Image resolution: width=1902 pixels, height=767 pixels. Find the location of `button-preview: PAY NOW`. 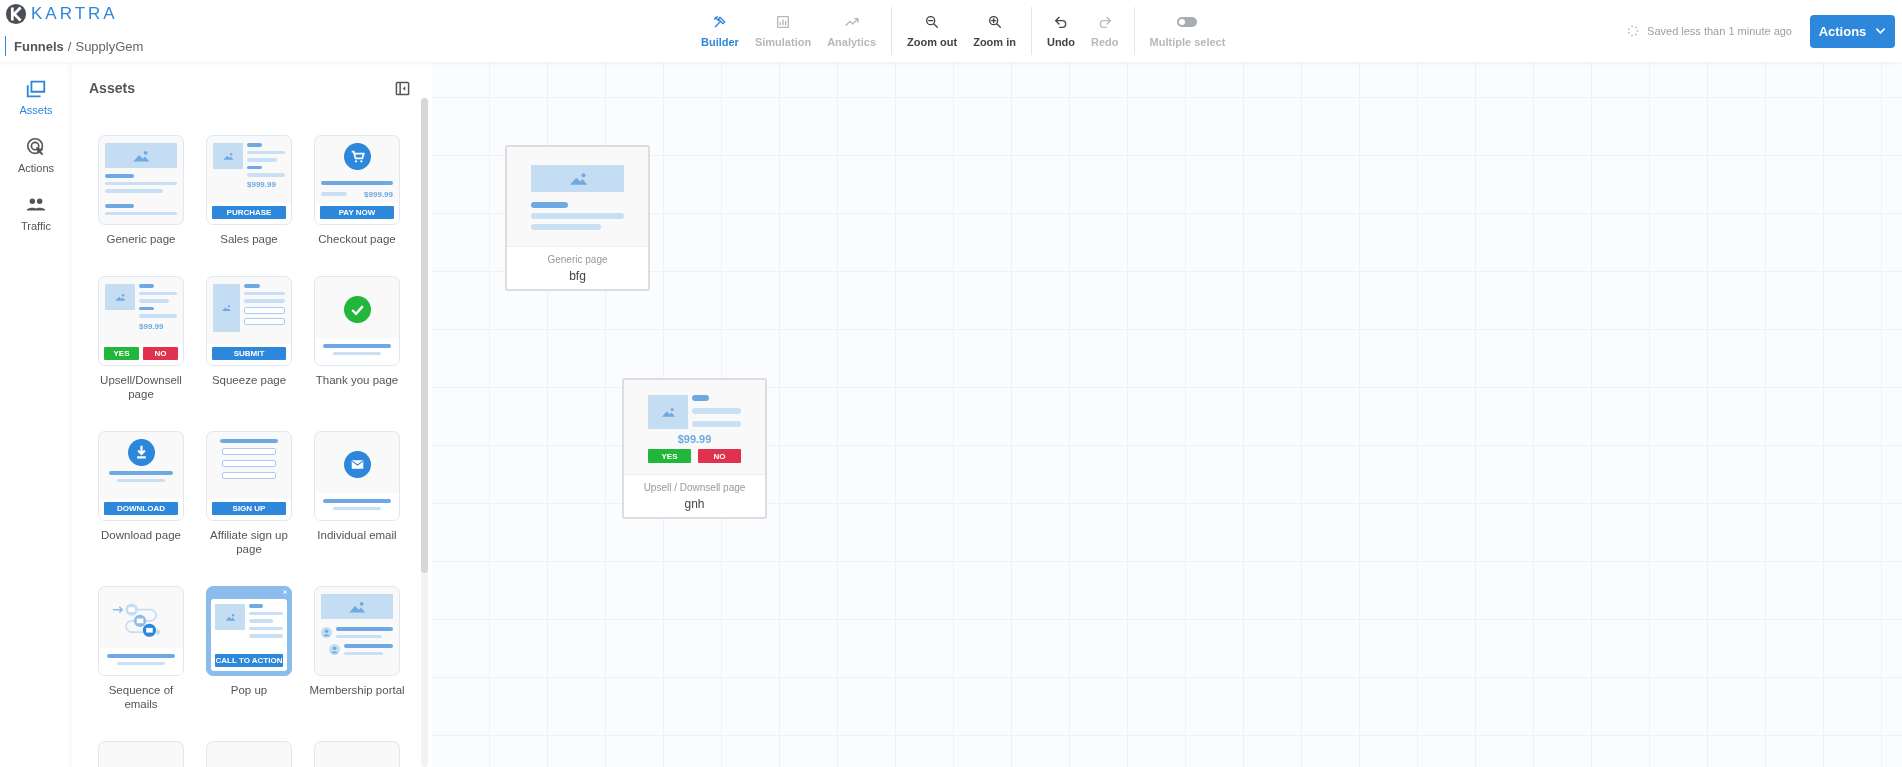

button-preview: PAY NOW is located at coordinates (357, 212).